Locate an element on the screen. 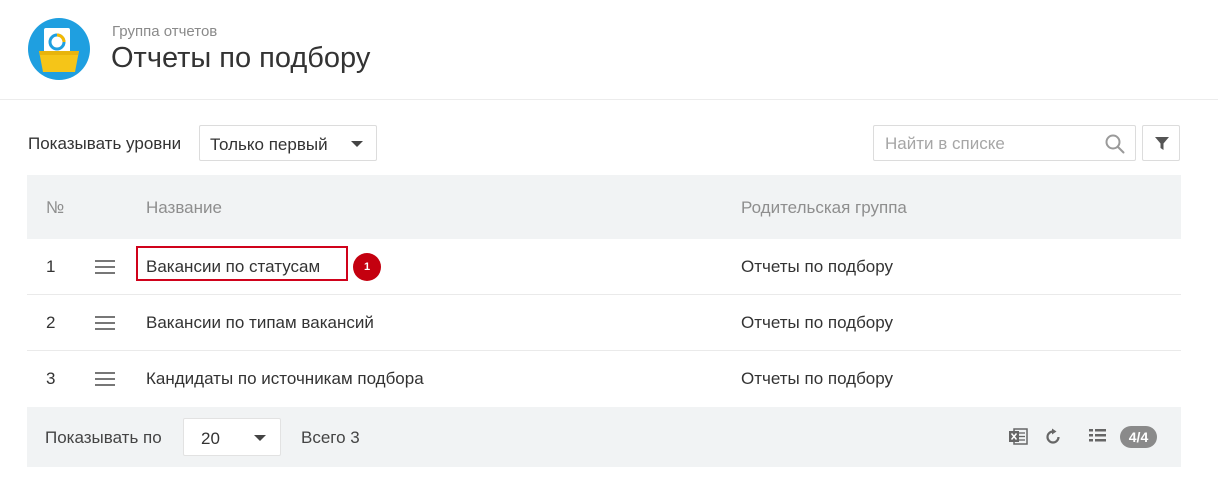  column-header-parent: Родительская группа is located at coordinates (824, 208).